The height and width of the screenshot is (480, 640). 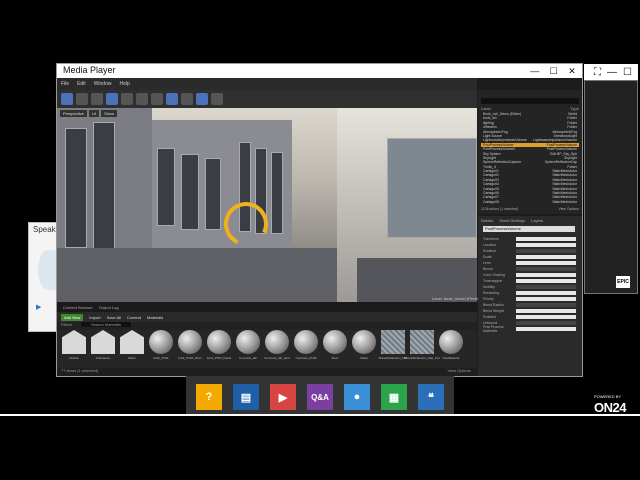 What do you see at coordinates (202, 99) in the screenshot?
I see `play-icon` at bounding box center [202, 99].